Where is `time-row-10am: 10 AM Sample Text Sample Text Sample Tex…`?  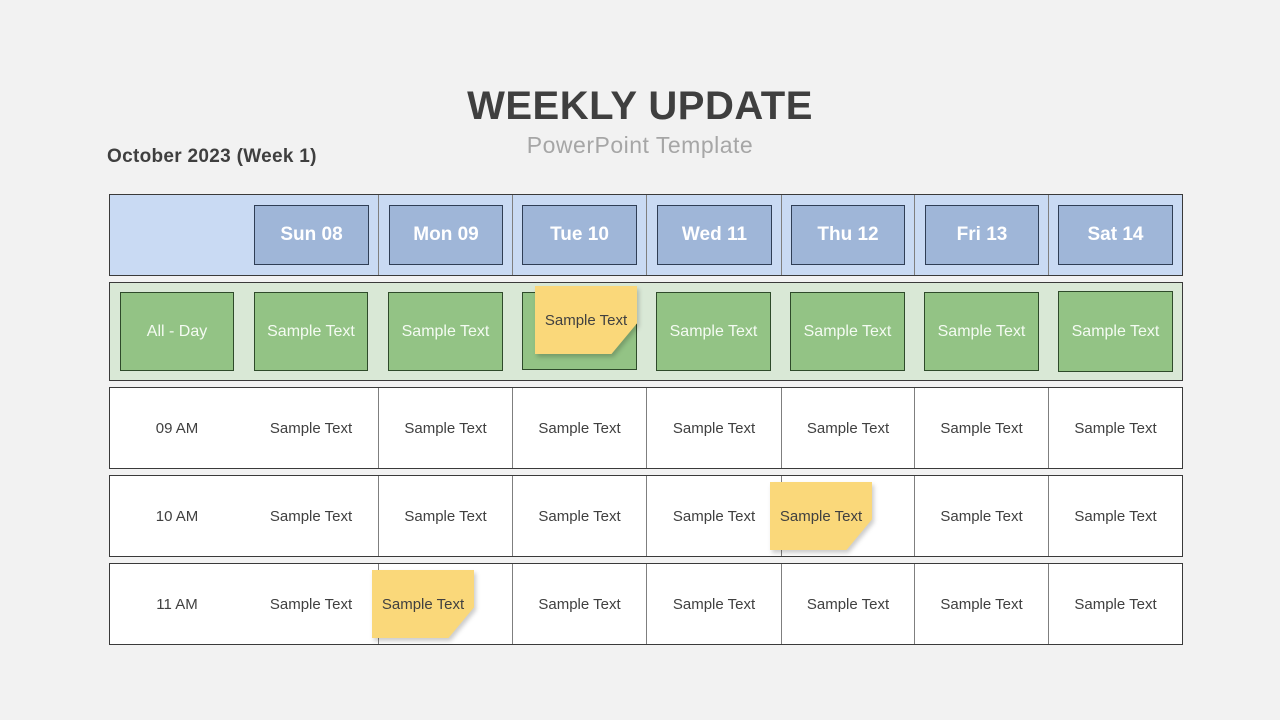
time-row-10am: 10 AM Sample Text Sample Text Sample Tex… is located at coordinates (646, 516).